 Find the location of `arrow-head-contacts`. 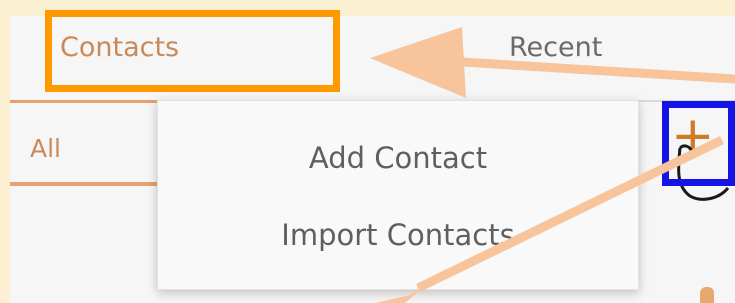

arrow-head-contacts is located at coordinates (418, 62).